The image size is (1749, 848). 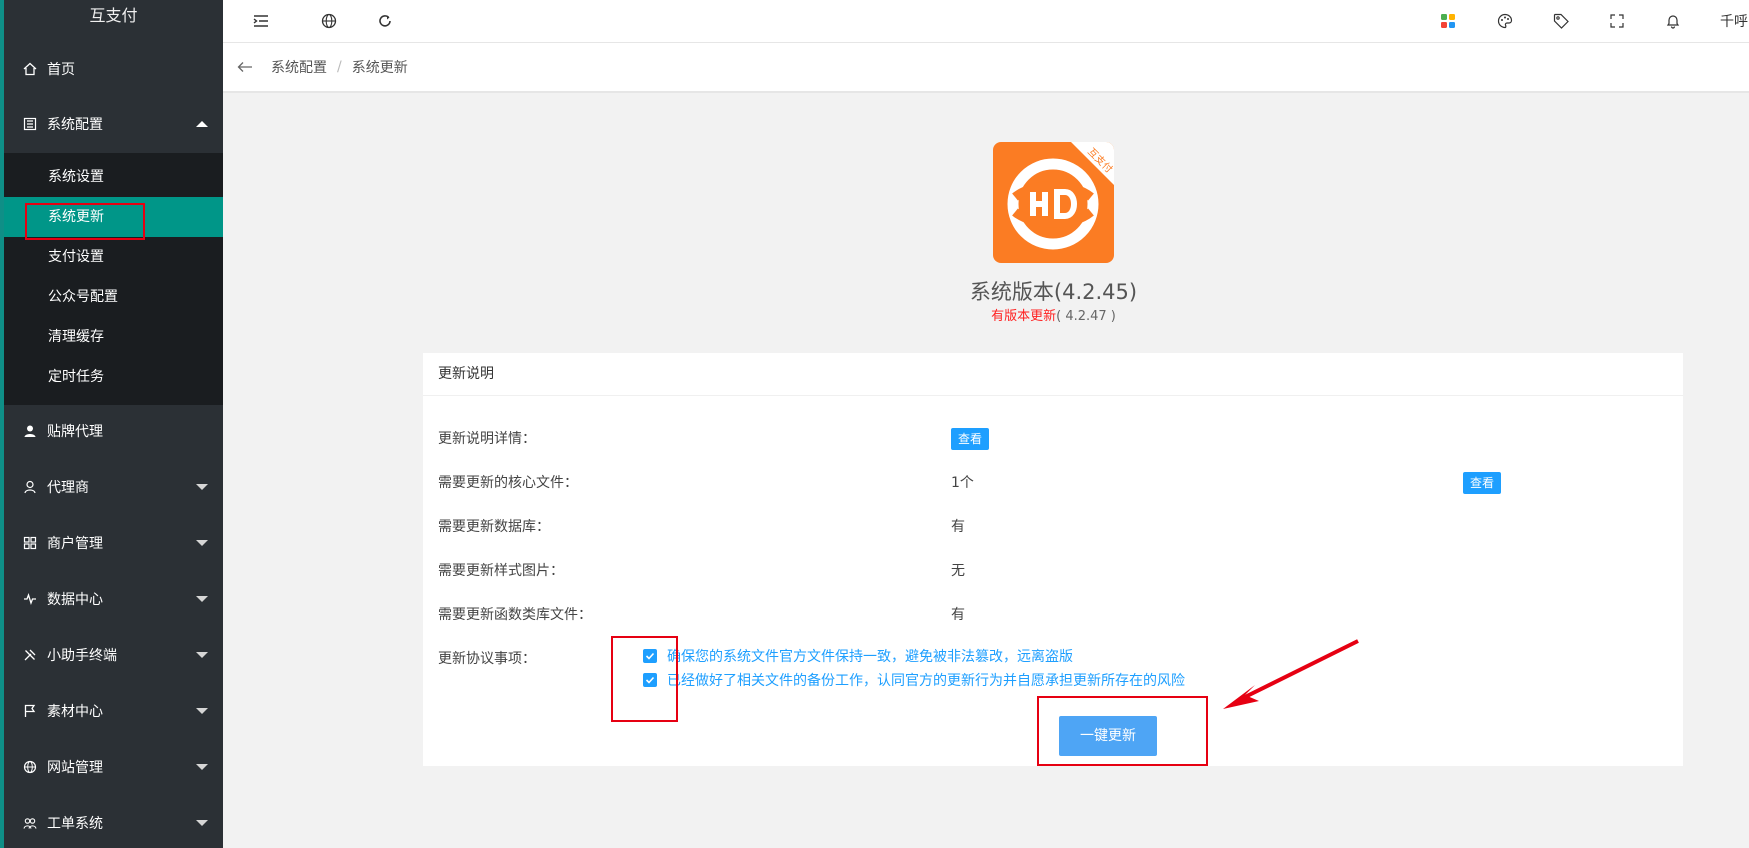 What do you see at coordinates (958, 571) in the screenshot?
I see `row-value-styles: 无` at bounding box center [958, 571].